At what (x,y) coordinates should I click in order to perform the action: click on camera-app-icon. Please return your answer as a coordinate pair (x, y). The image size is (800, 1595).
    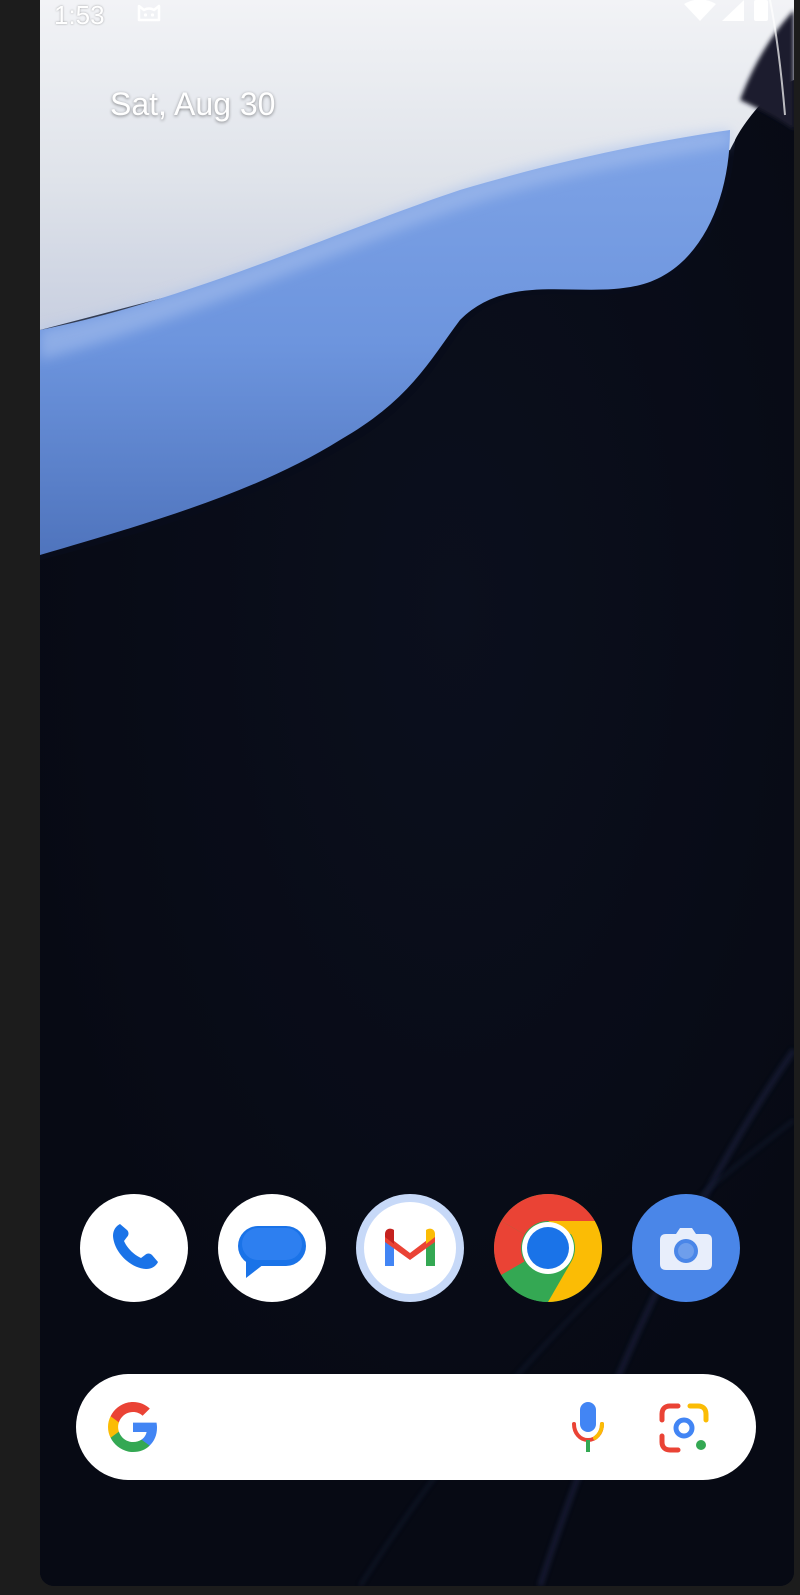
    Looking at the image, I should click on (686, 1248).